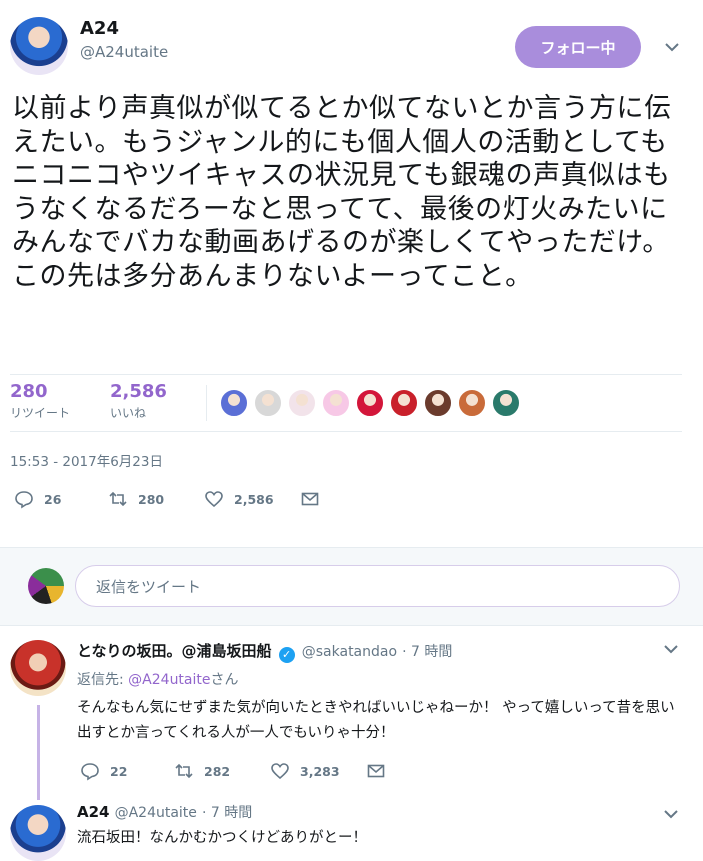  I want to click on reply-action: 26, so click(37, 499).